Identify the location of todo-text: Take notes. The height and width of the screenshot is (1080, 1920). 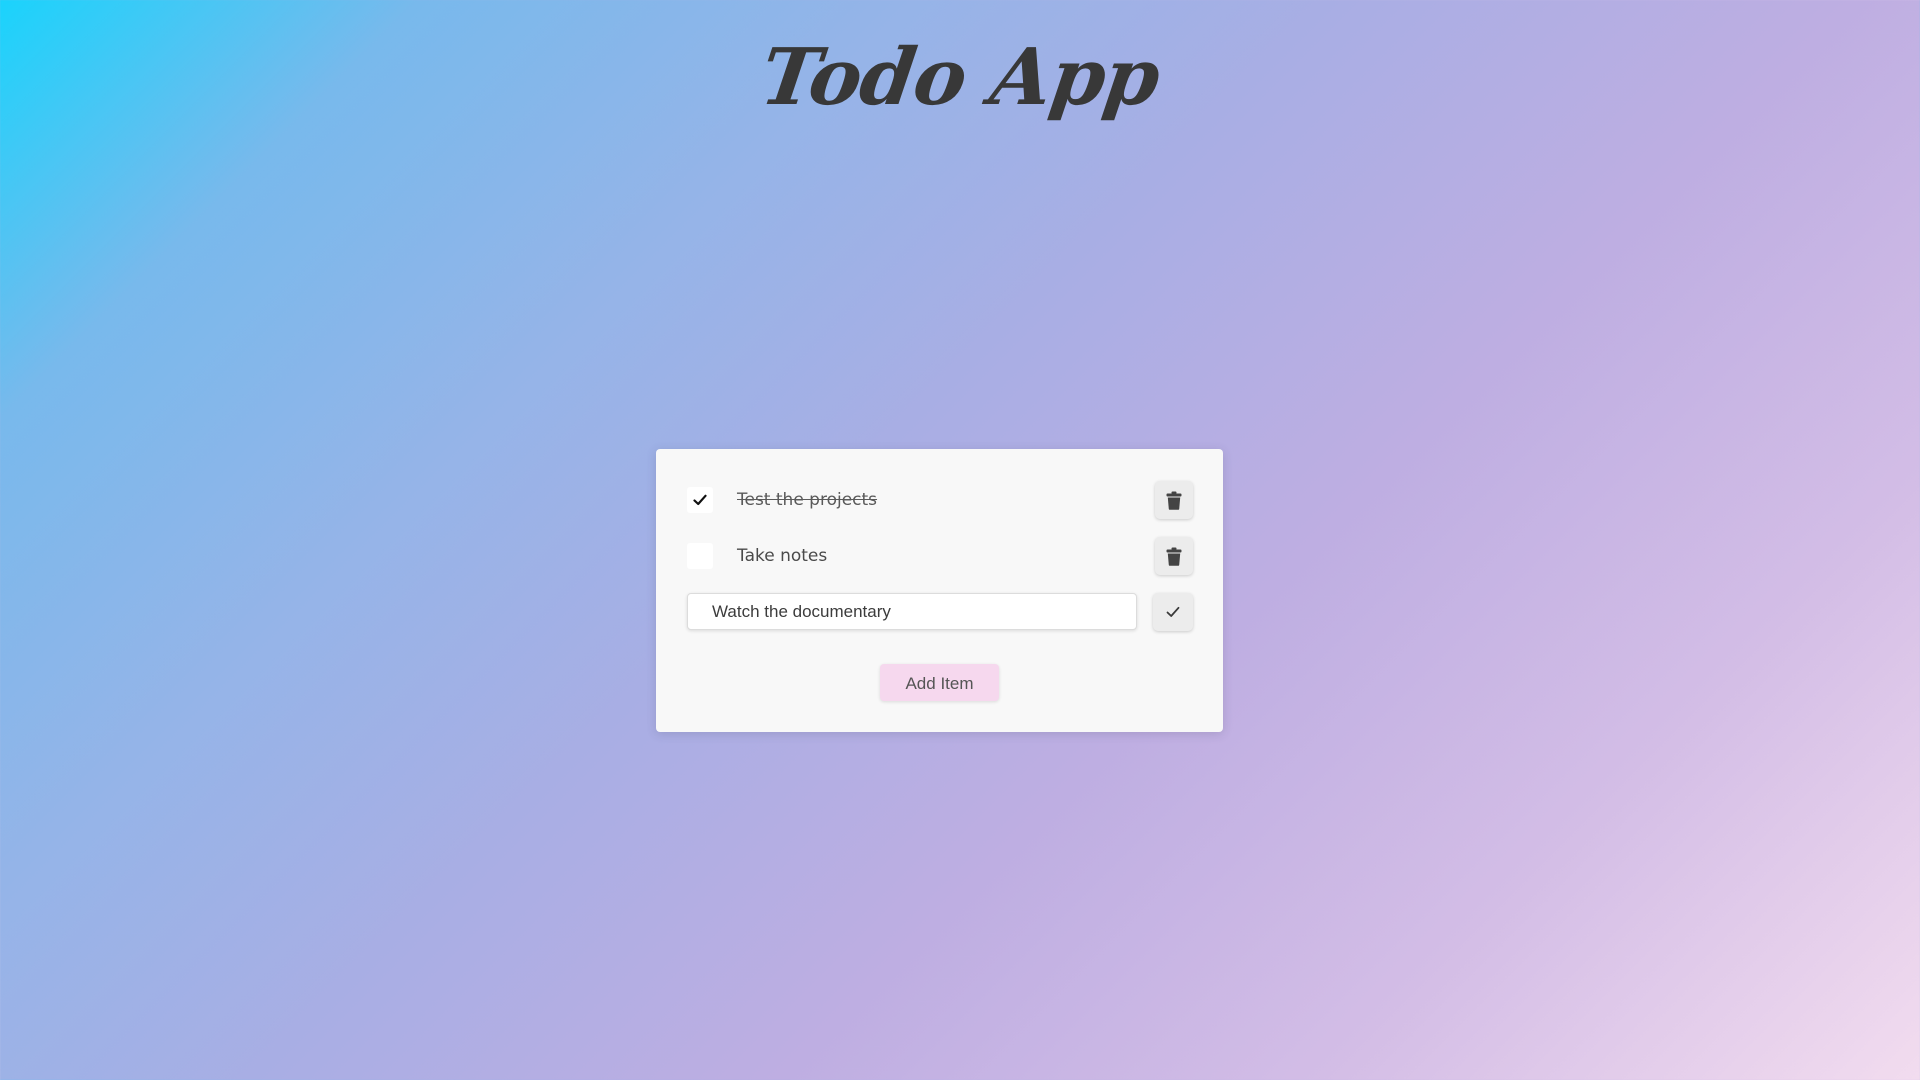
(782, 556).